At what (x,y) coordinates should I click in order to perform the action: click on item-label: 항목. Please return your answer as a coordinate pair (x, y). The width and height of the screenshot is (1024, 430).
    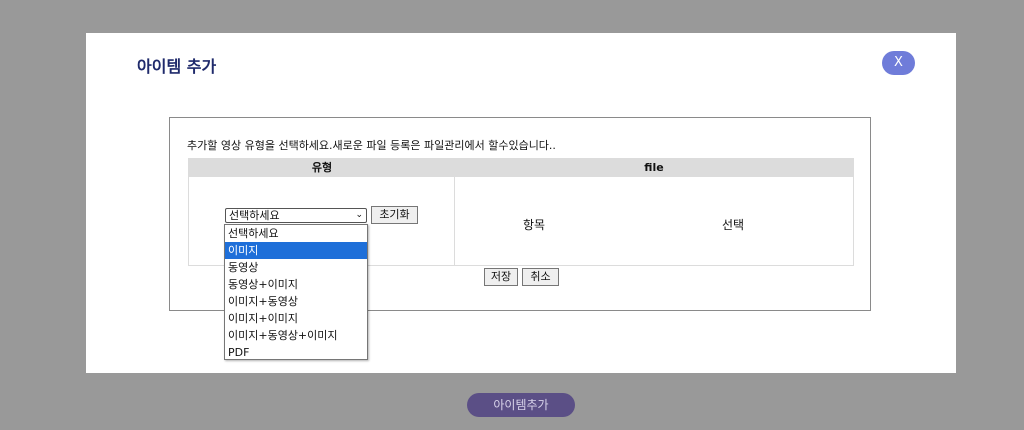
    Looking at the image, I should click on (534, 225).